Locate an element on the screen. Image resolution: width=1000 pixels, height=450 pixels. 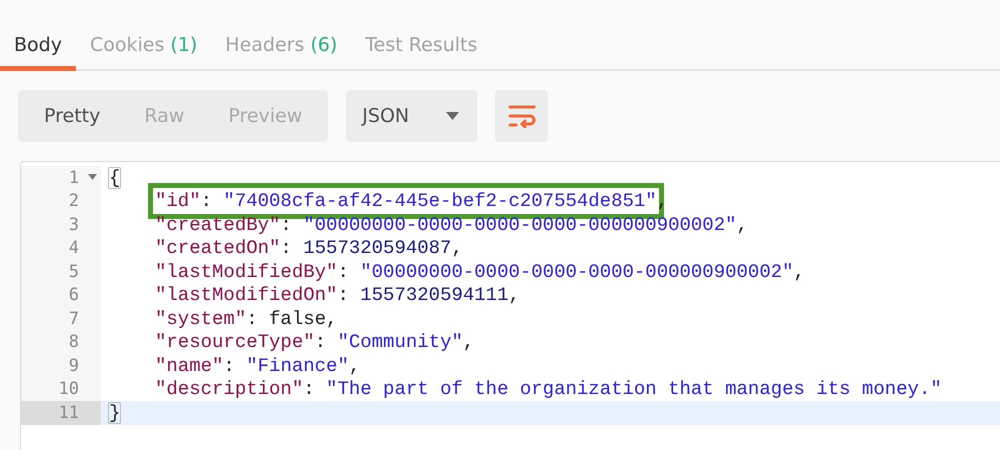
tab: Test Results is located at coordinates (421, 47).